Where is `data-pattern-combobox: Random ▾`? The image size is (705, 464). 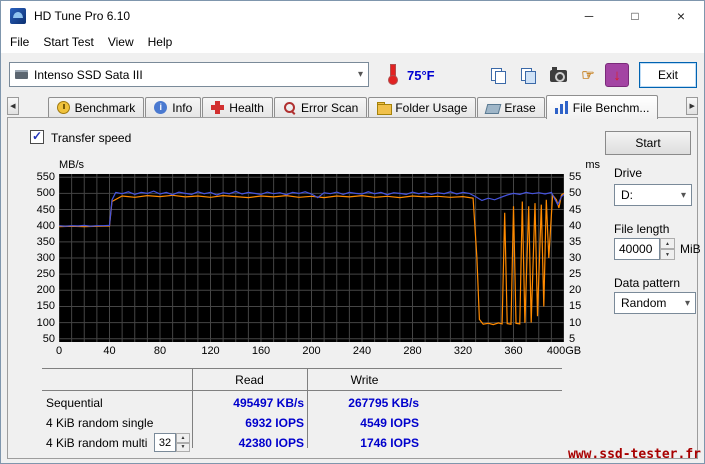
data-pattern-combobox: Random ▾ is located at coordinates (655, 303).